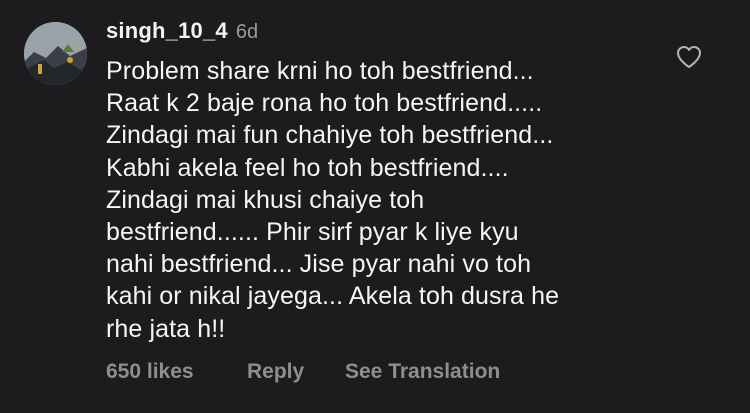 This screenshot has width=750, height=413. I want to click on likes-count: 650 likes, so click(176, 372).